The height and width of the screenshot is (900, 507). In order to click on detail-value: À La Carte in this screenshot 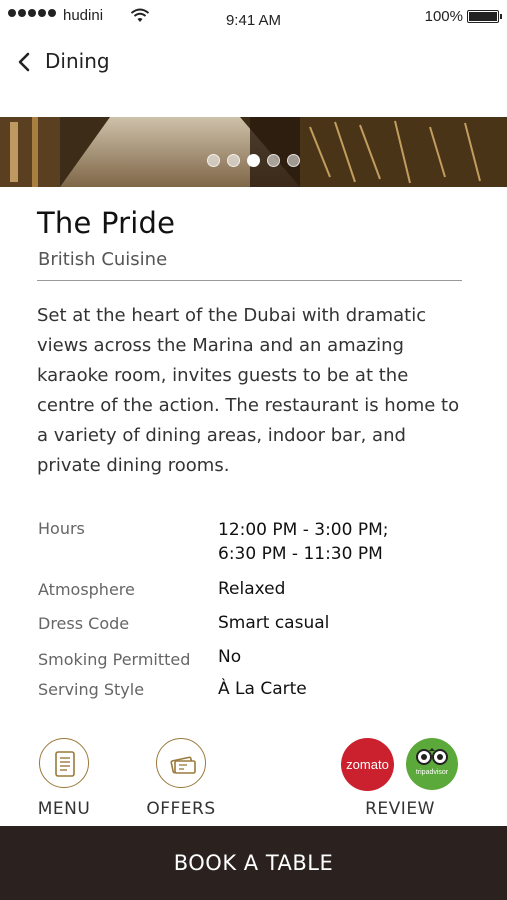, I will do `click(262, 689)`.